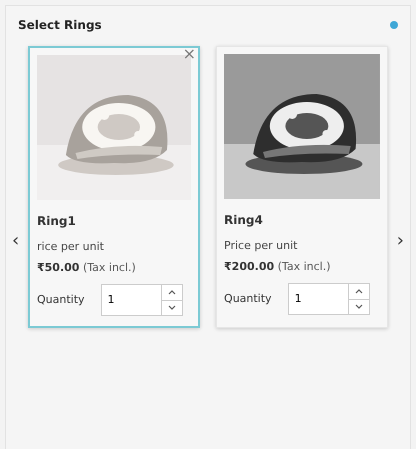  I want to click on close-button: ×, so click(189, 54).